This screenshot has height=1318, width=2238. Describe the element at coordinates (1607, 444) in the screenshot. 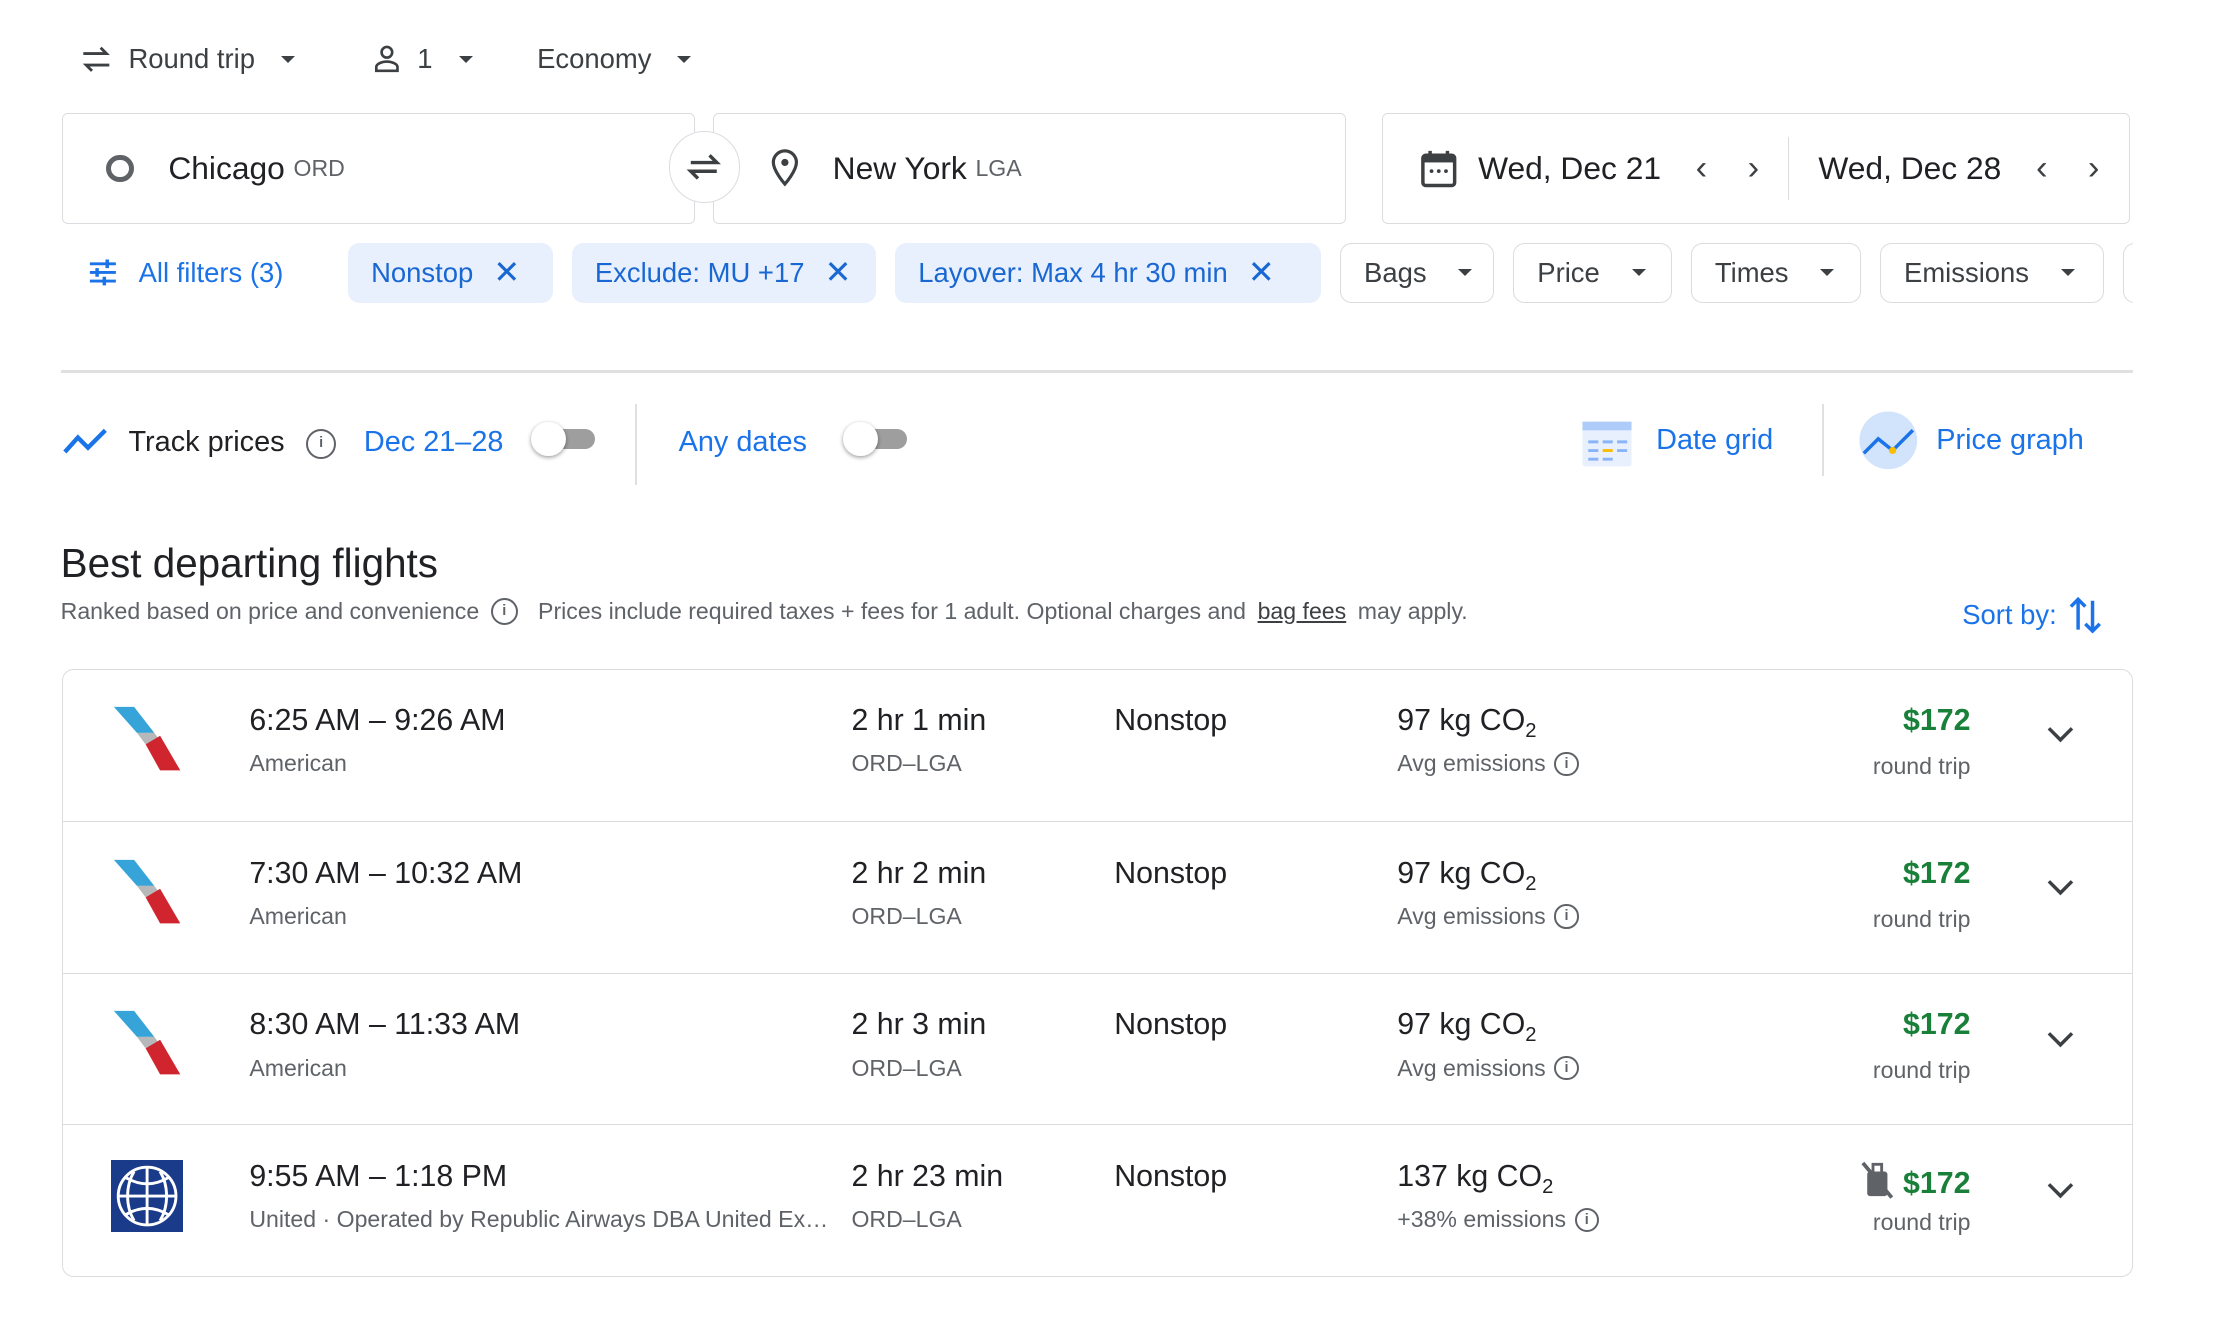

I see `date-grid-icon` at that location.